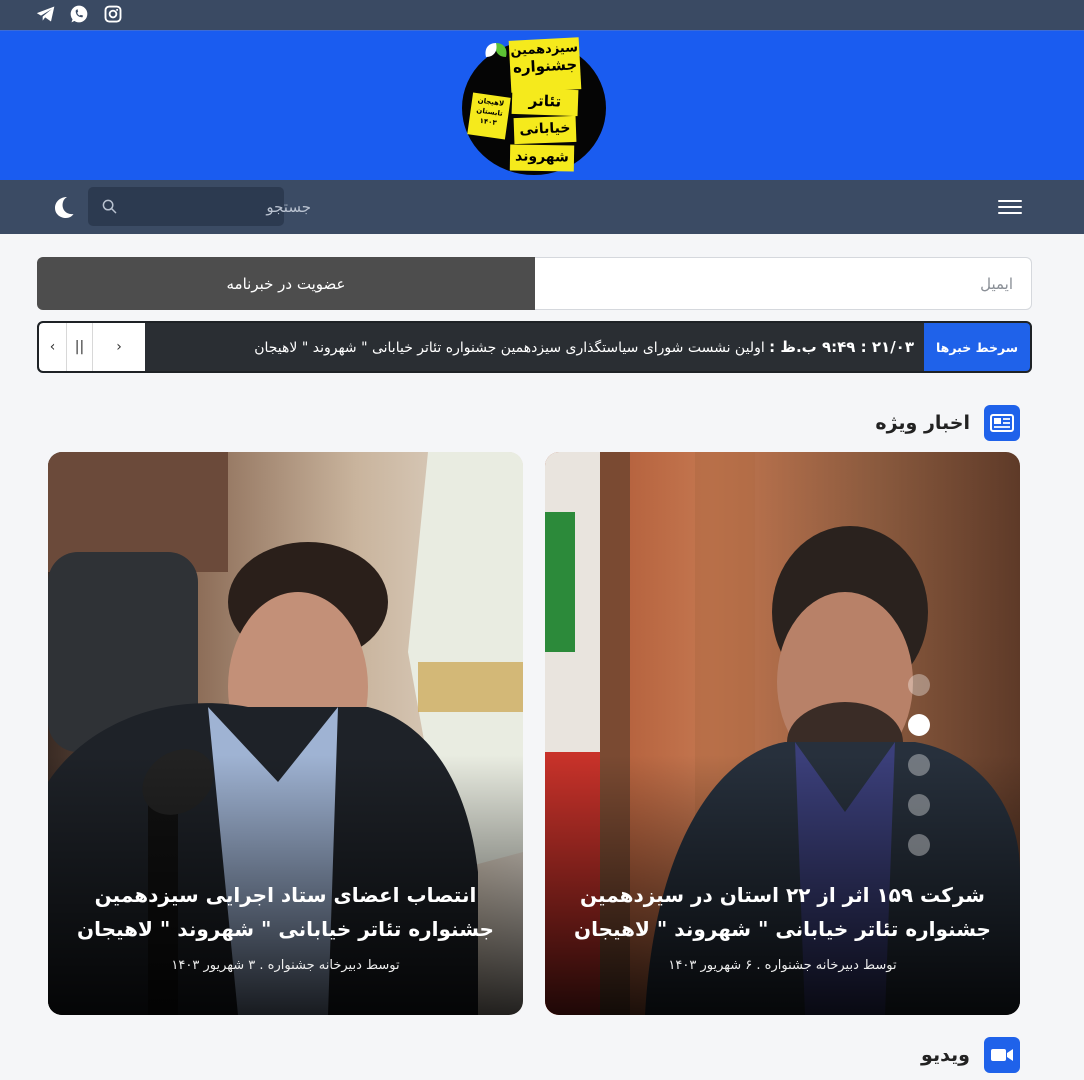 The width and height of the screenshot is (1084, 1080). I want to click on ticker-pause-button: ||, so click(80, 347).